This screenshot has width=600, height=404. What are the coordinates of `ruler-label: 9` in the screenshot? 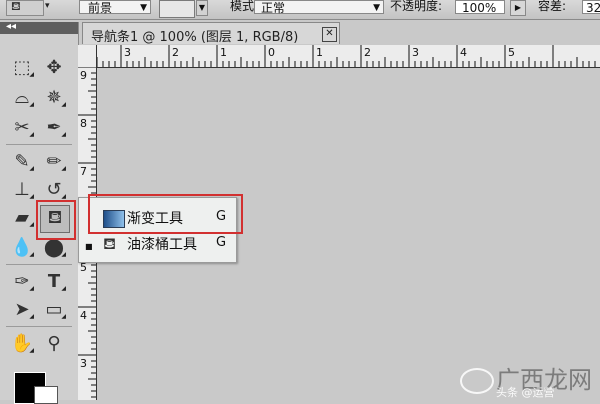 It's located at (83, 75).